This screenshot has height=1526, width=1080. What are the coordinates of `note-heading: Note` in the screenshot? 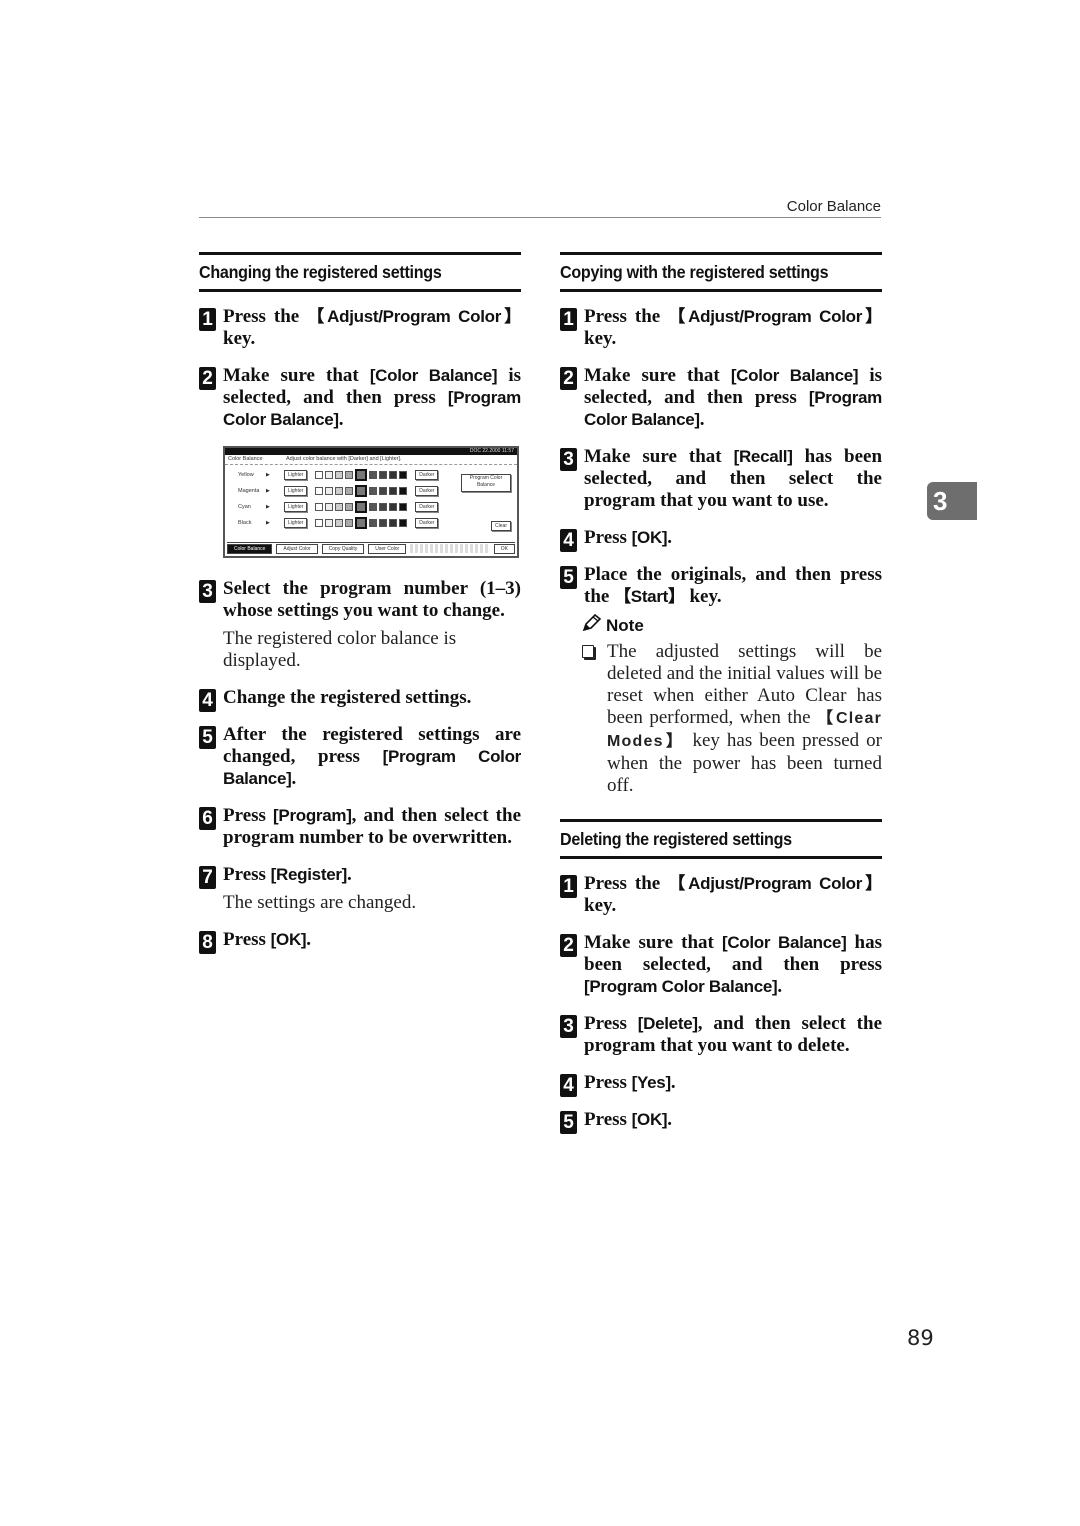 It's located at (732, 625).